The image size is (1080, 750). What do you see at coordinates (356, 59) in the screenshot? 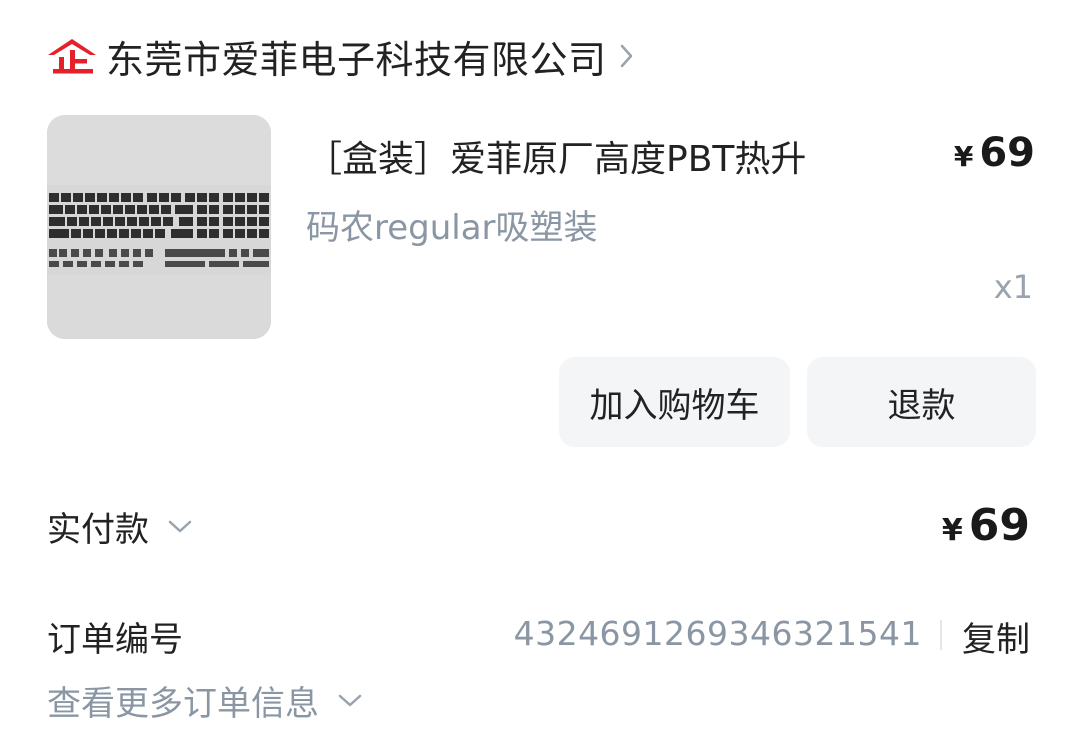
I see `shop-name: 东莞市爱菲电子科技有限公司` at bounding box center [356, 59].